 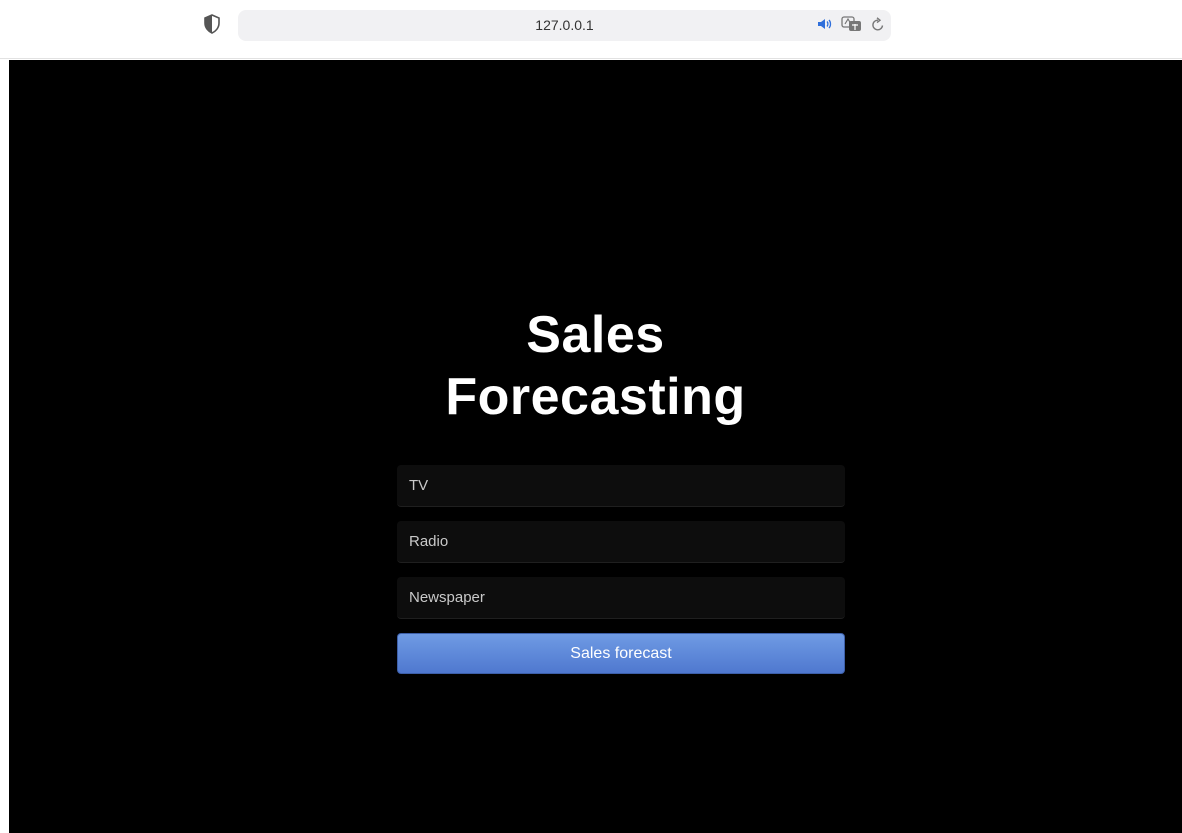 What do you see at coordinates (621, 486) in the screenshot?
I see `tv-input` at bounding box center [621, 486].